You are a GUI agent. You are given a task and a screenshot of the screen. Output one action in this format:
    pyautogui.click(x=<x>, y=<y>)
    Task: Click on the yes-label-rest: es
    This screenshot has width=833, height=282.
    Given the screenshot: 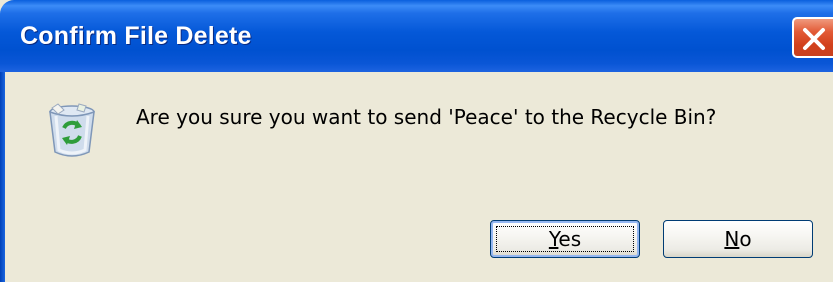 What is the action you would take?
    pyautogui.click(x=570, y=239)
    